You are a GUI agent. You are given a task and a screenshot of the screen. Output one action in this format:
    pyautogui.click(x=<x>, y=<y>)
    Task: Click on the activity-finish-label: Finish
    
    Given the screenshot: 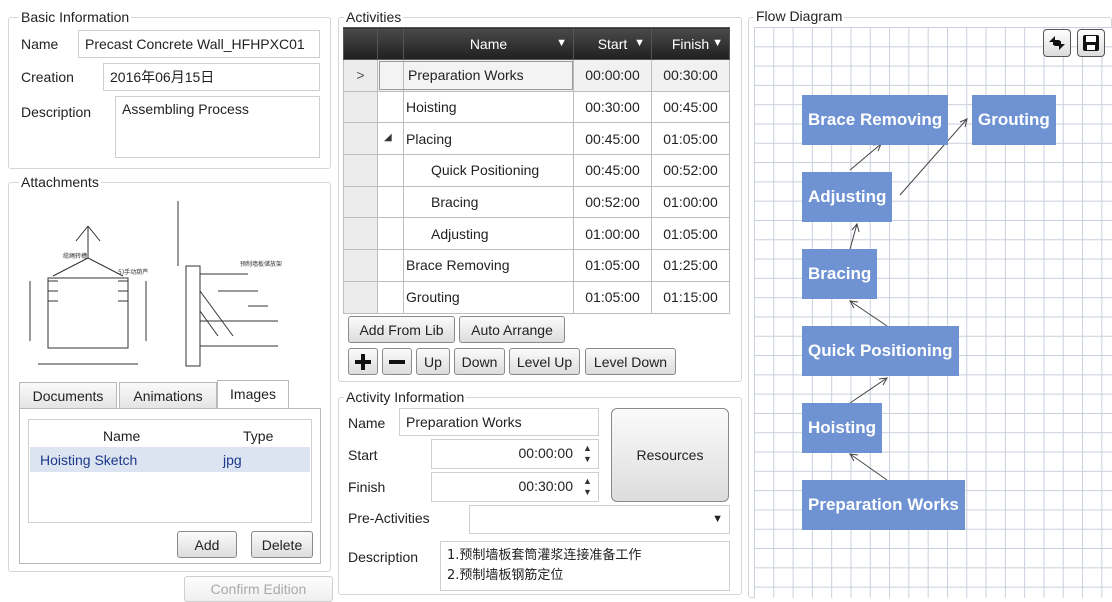 What is the action you would take?
    pyautogui.click(x=367, y=487)
    